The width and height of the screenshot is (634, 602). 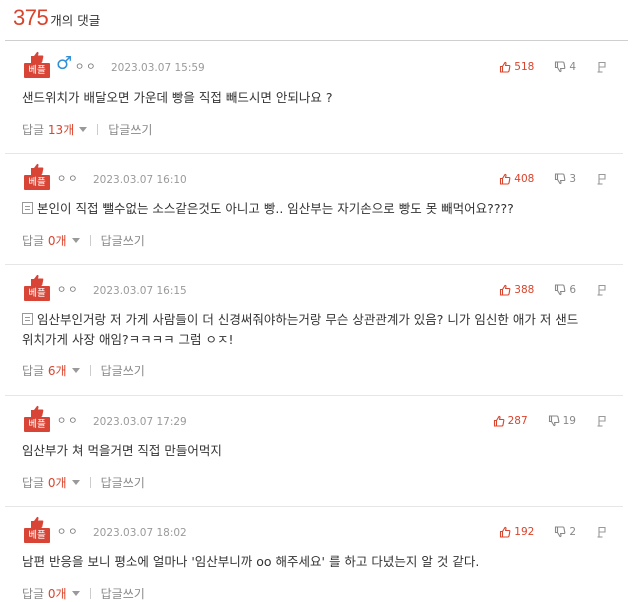 I want to click on comments-header: 375 개의 댓글, so click(x=56, y=22).